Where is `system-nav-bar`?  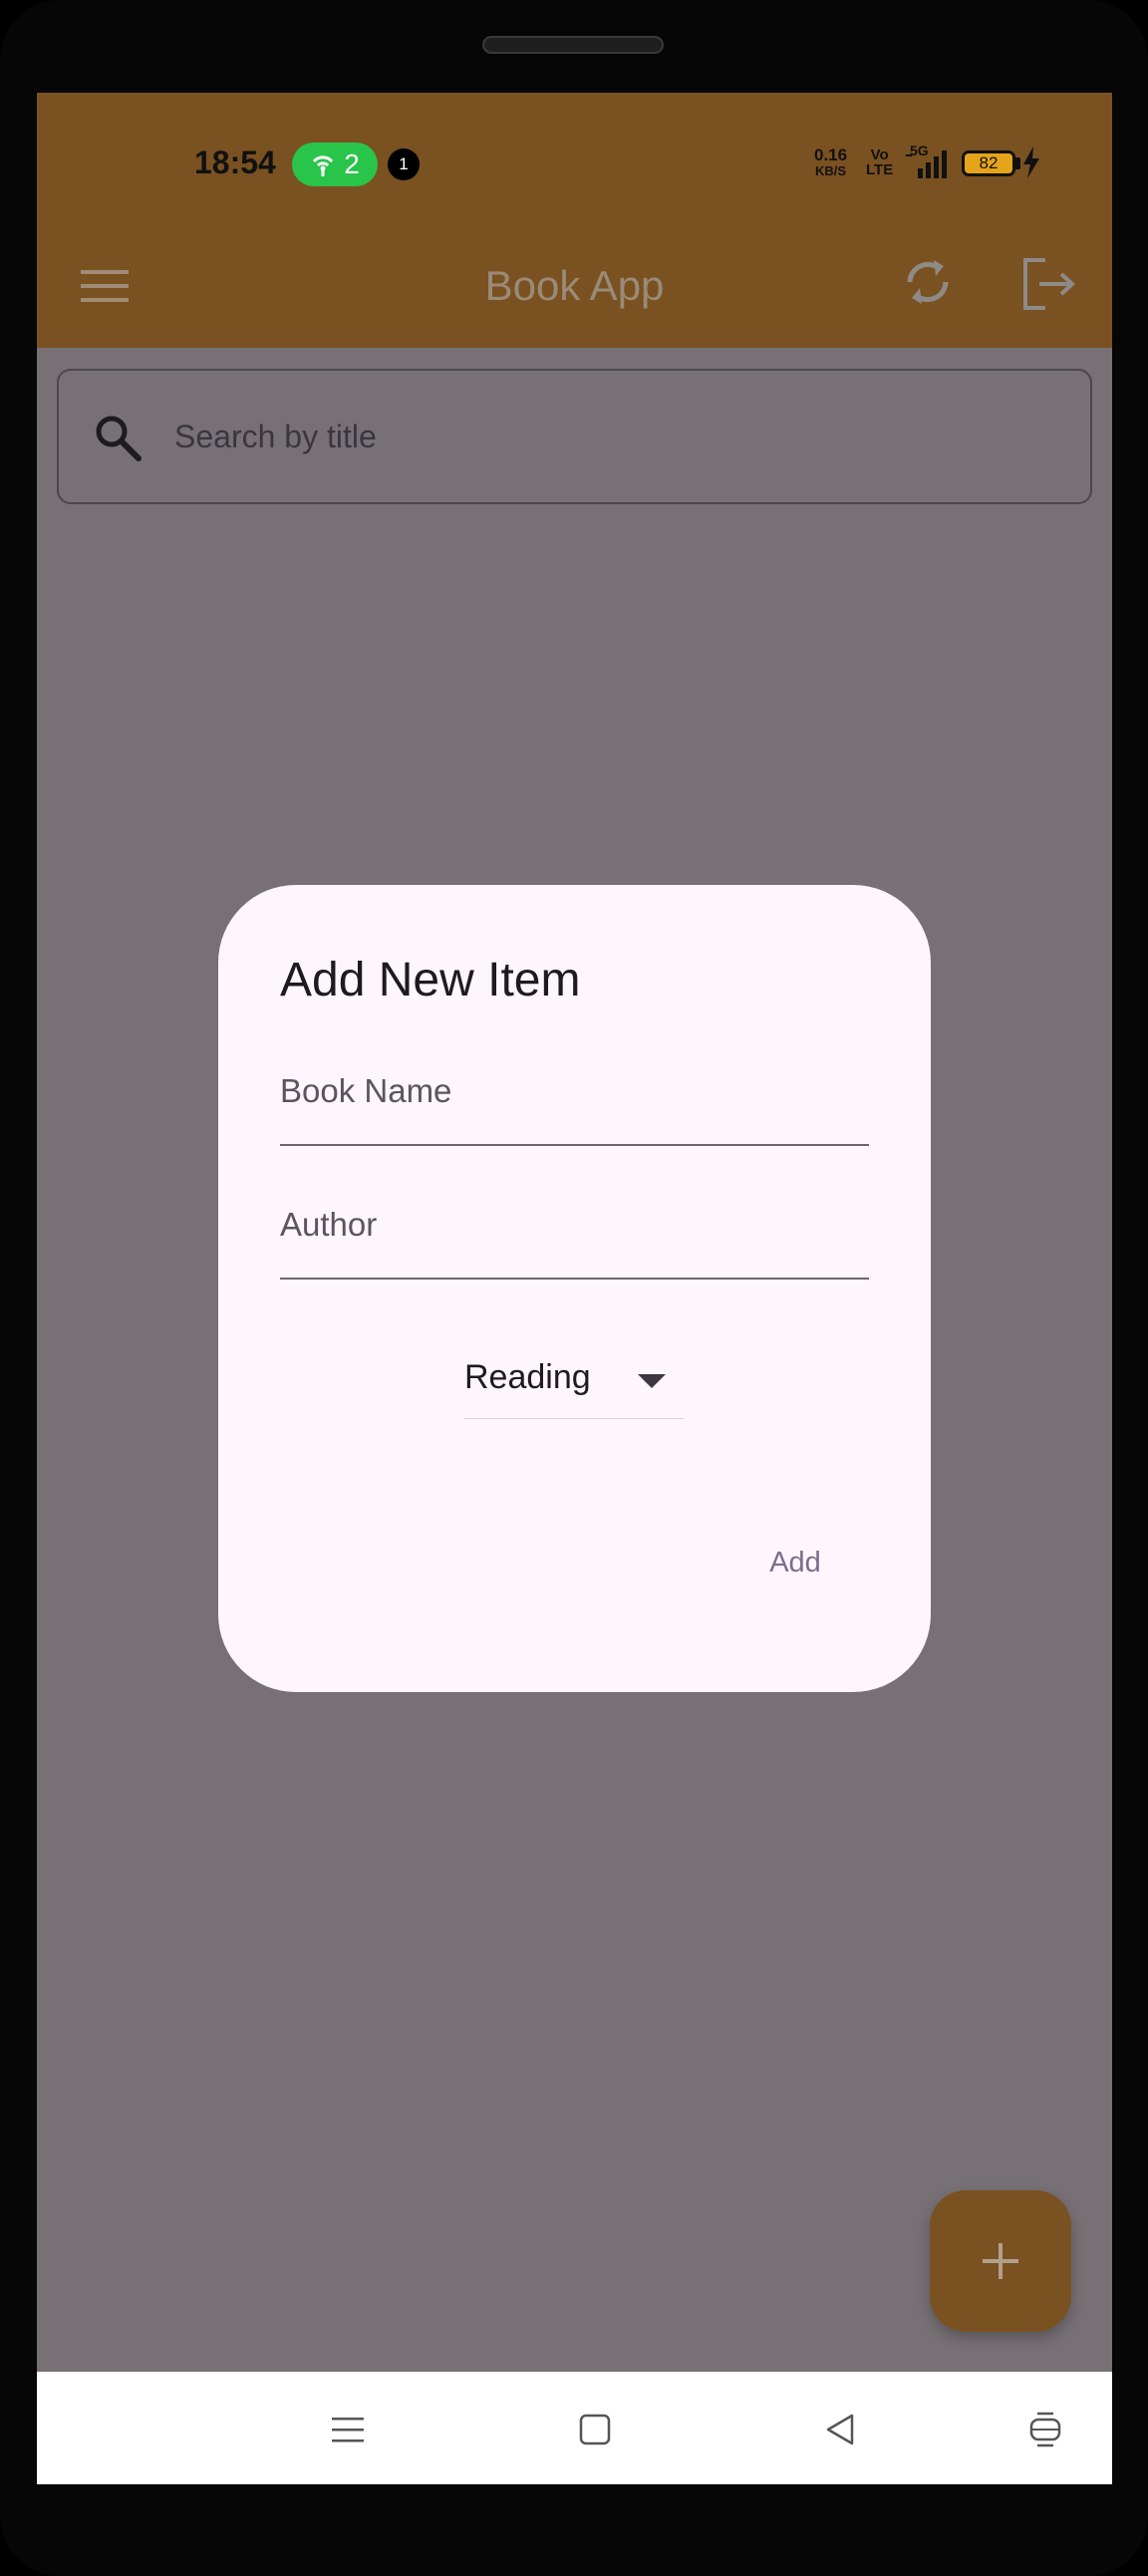 system-nav-bar is located at coordinates (574, 2428).